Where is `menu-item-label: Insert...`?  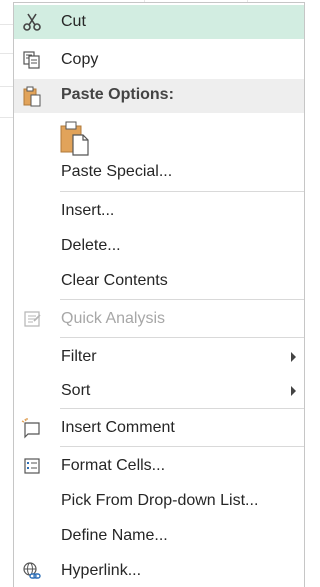
menu-item-label: Insert... is located at coordinates (88, 210).